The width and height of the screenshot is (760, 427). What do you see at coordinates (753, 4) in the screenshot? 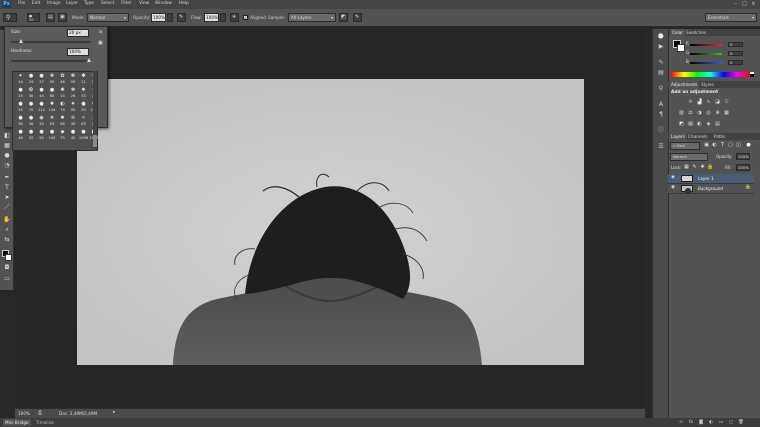
I see `close-icon: ×` at bounding box center [753, 4].